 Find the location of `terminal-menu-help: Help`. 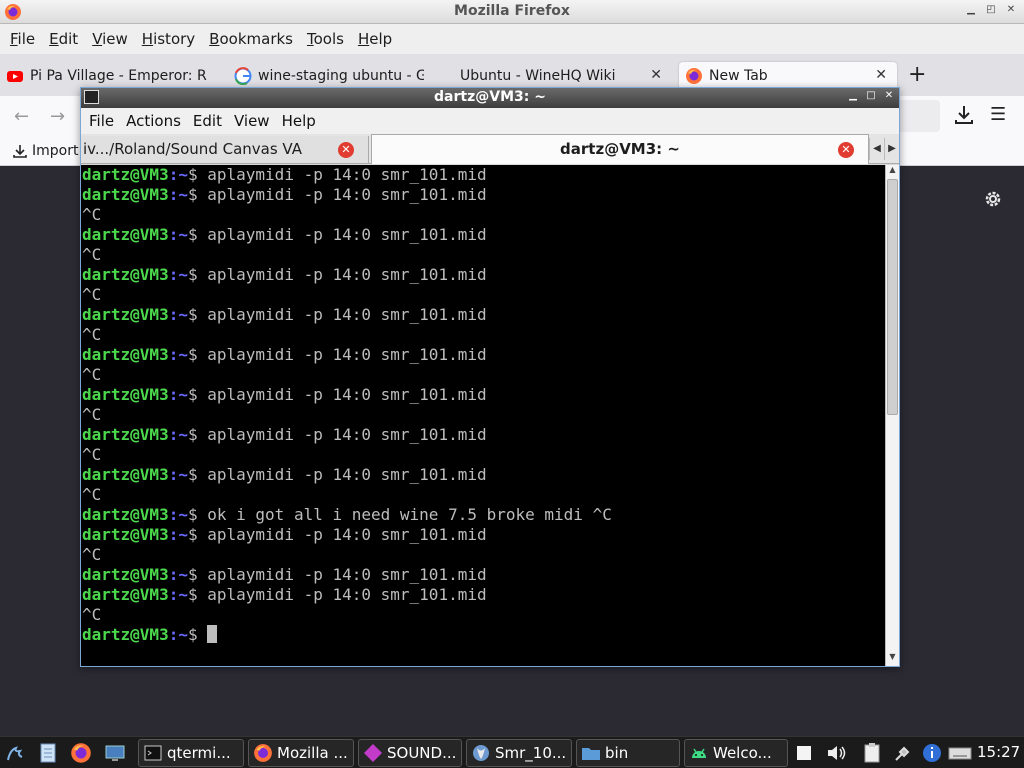

terminal-menu-help: Help is located at coordinates (299, 121).